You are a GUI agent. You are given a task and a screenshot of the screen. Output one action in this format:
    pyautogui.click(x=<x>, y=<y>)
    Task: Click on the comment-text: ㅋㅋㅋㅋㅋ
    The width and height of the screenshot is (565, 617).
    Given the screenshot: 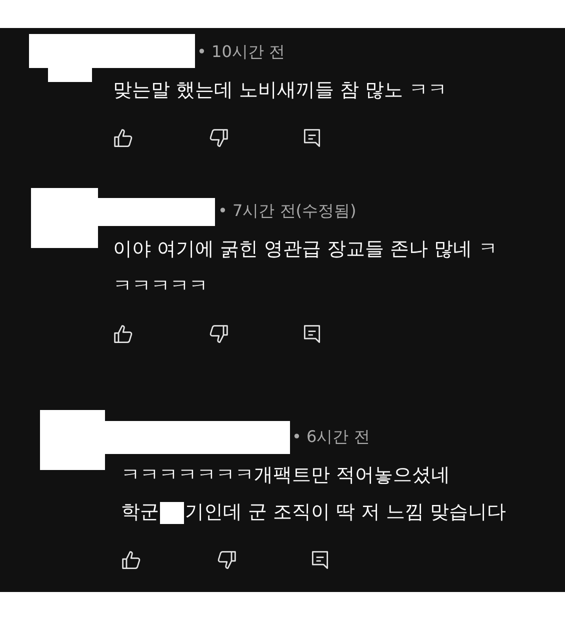 What is the action you would take?
    pyautogui.click(x=160, y=286)
    